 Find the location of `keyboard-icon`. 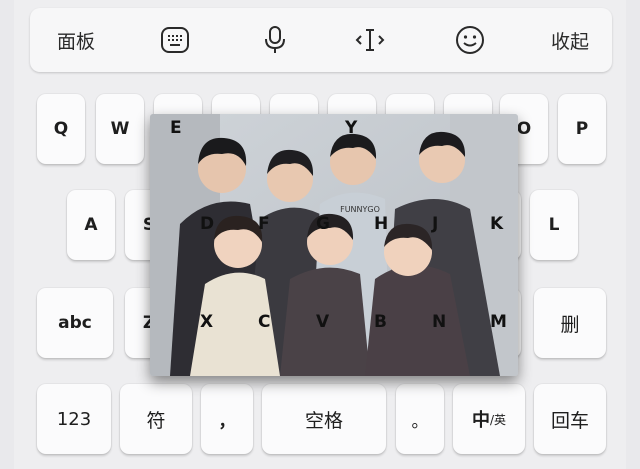

keyboard-icon is located at coordinates (175, 40).